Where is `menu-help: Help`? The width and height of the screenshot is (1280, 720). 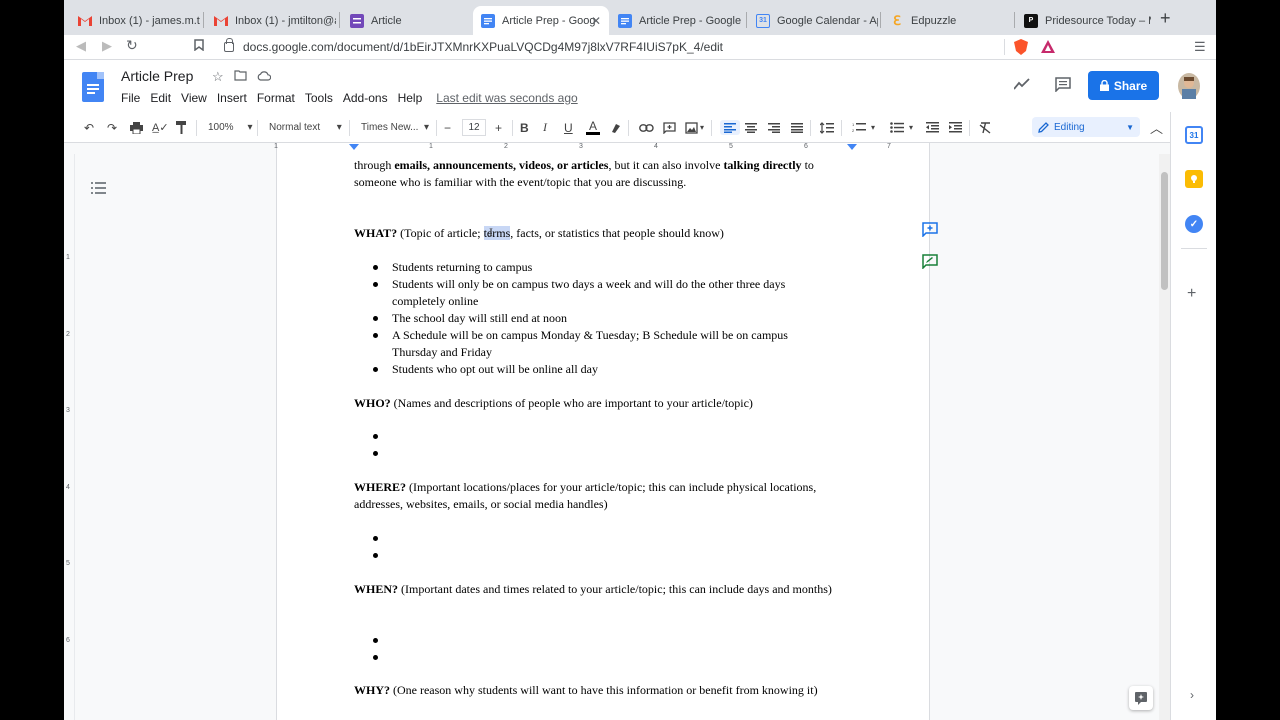 menu-help: Help is located at coordinates (410, 98).